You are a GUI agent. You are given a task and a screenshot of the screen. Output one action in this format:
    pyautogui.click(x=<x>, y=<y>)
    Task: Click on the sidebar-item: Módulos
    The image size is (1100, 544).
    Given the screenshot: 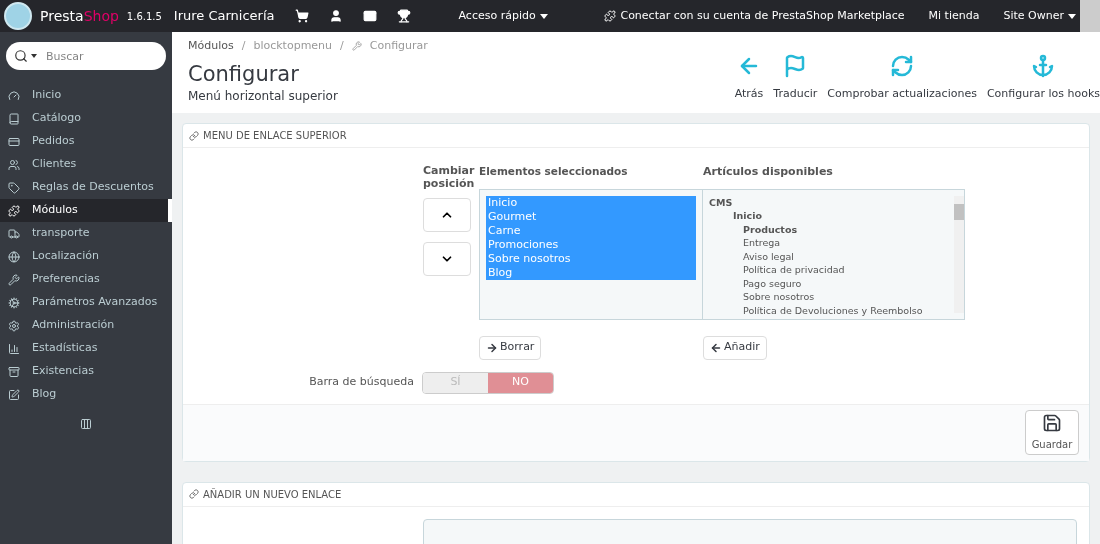 What is the action you would take?
    pyautogui.click(x=86, y=210)
    